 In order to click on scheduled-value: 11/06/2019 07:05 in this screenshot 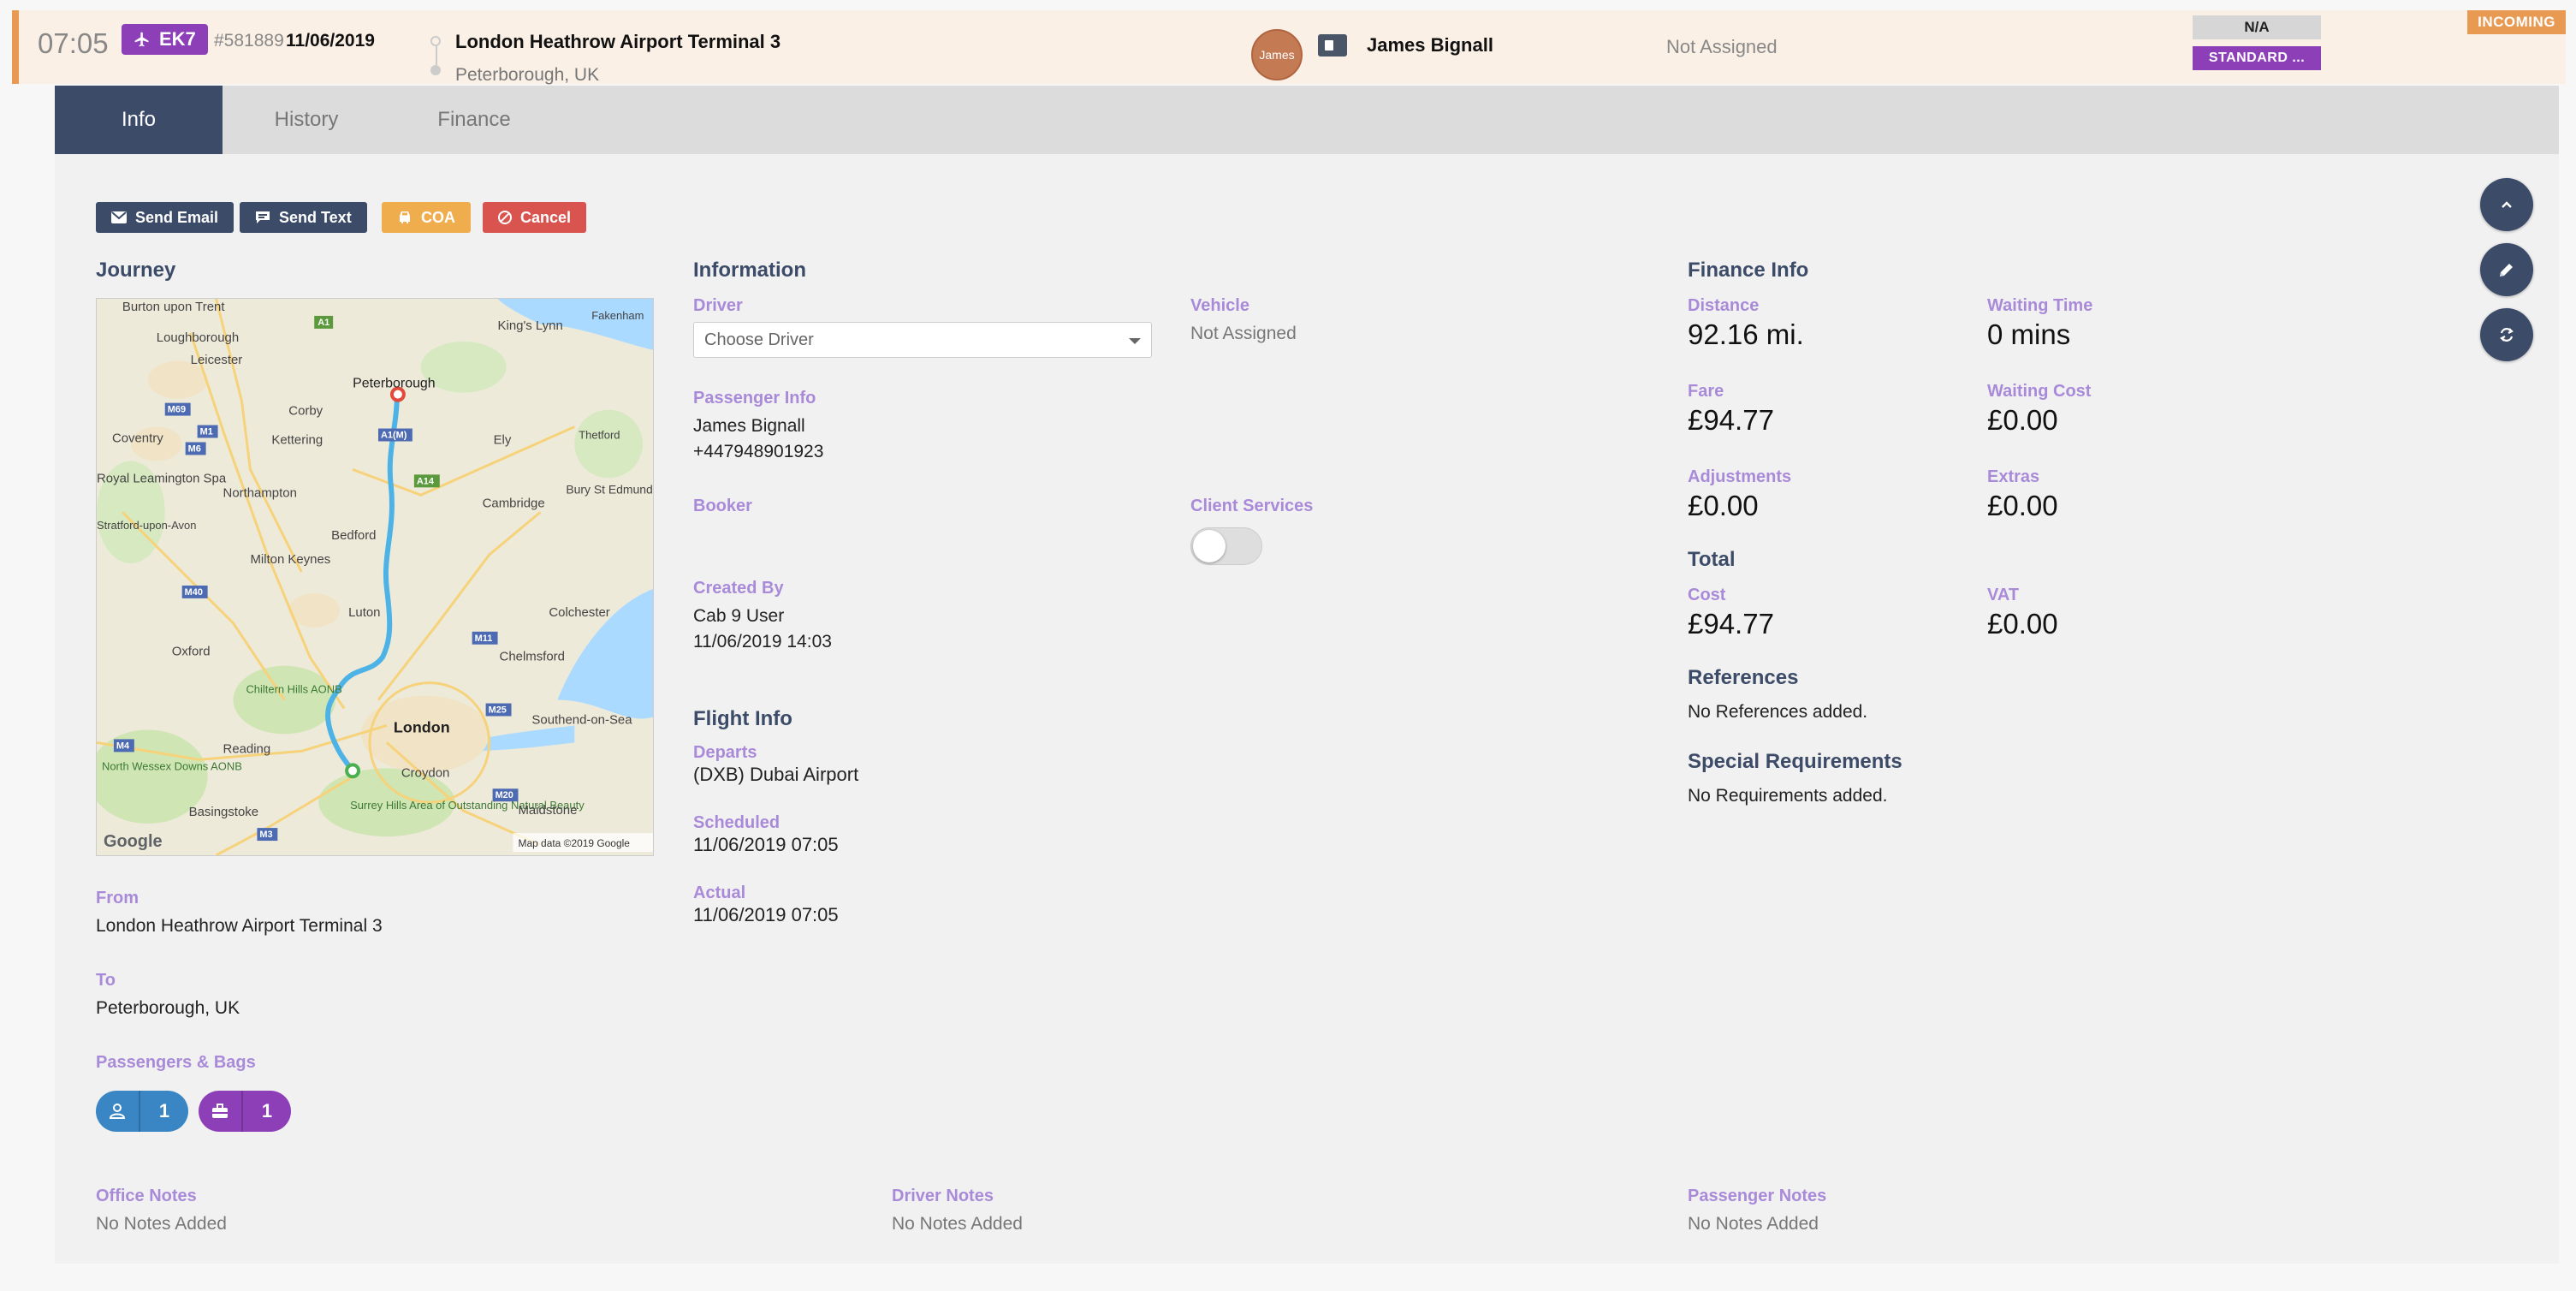, I will do `click(766, 844)`.